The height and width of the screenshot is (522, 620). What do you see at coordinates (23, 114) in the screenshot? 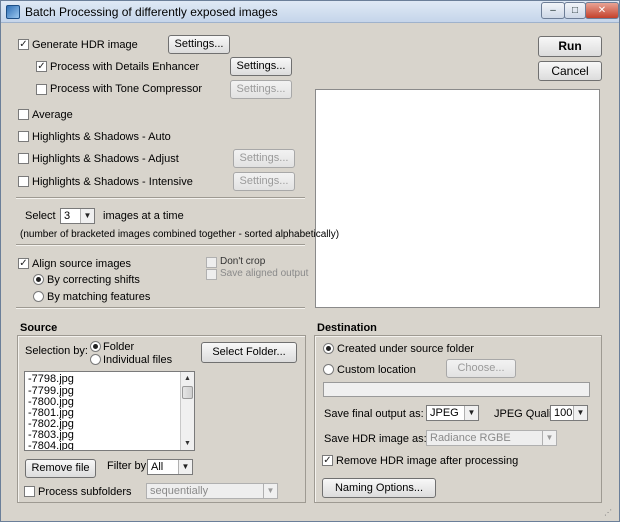
I see `average-checkbox` at bounding box center [23, 114].